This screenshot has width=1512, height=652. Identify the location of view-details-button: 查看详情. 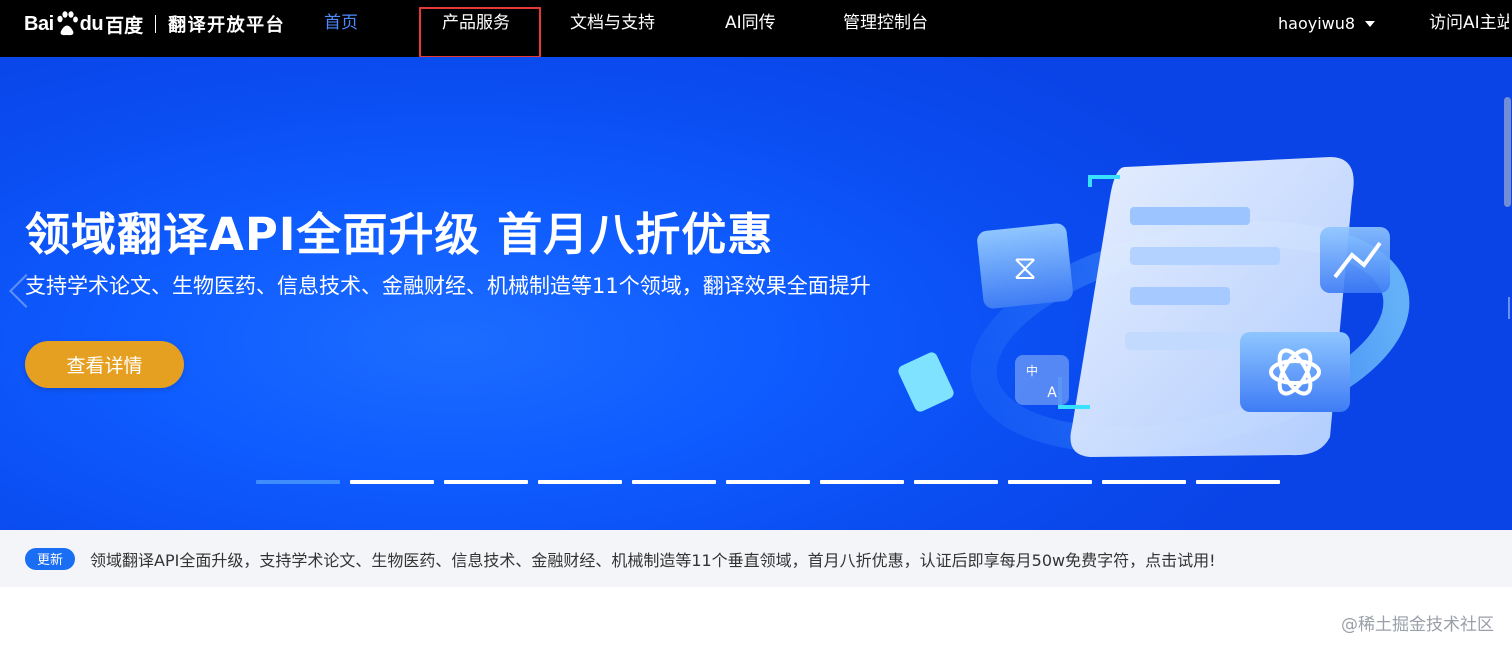
(104, 364).